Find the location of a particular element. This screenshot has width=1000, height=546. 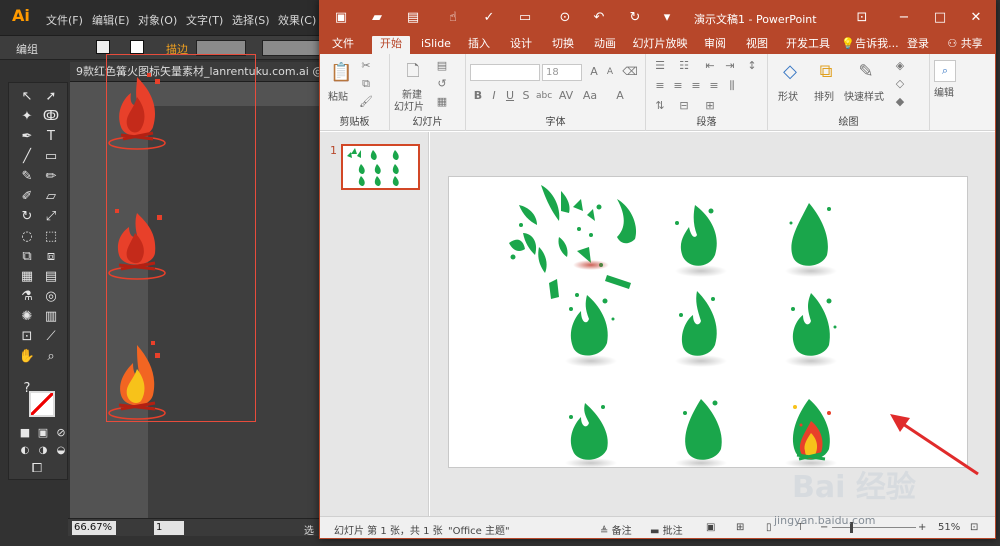

cut-icon: ✂ is located at coordinates (366, 66).